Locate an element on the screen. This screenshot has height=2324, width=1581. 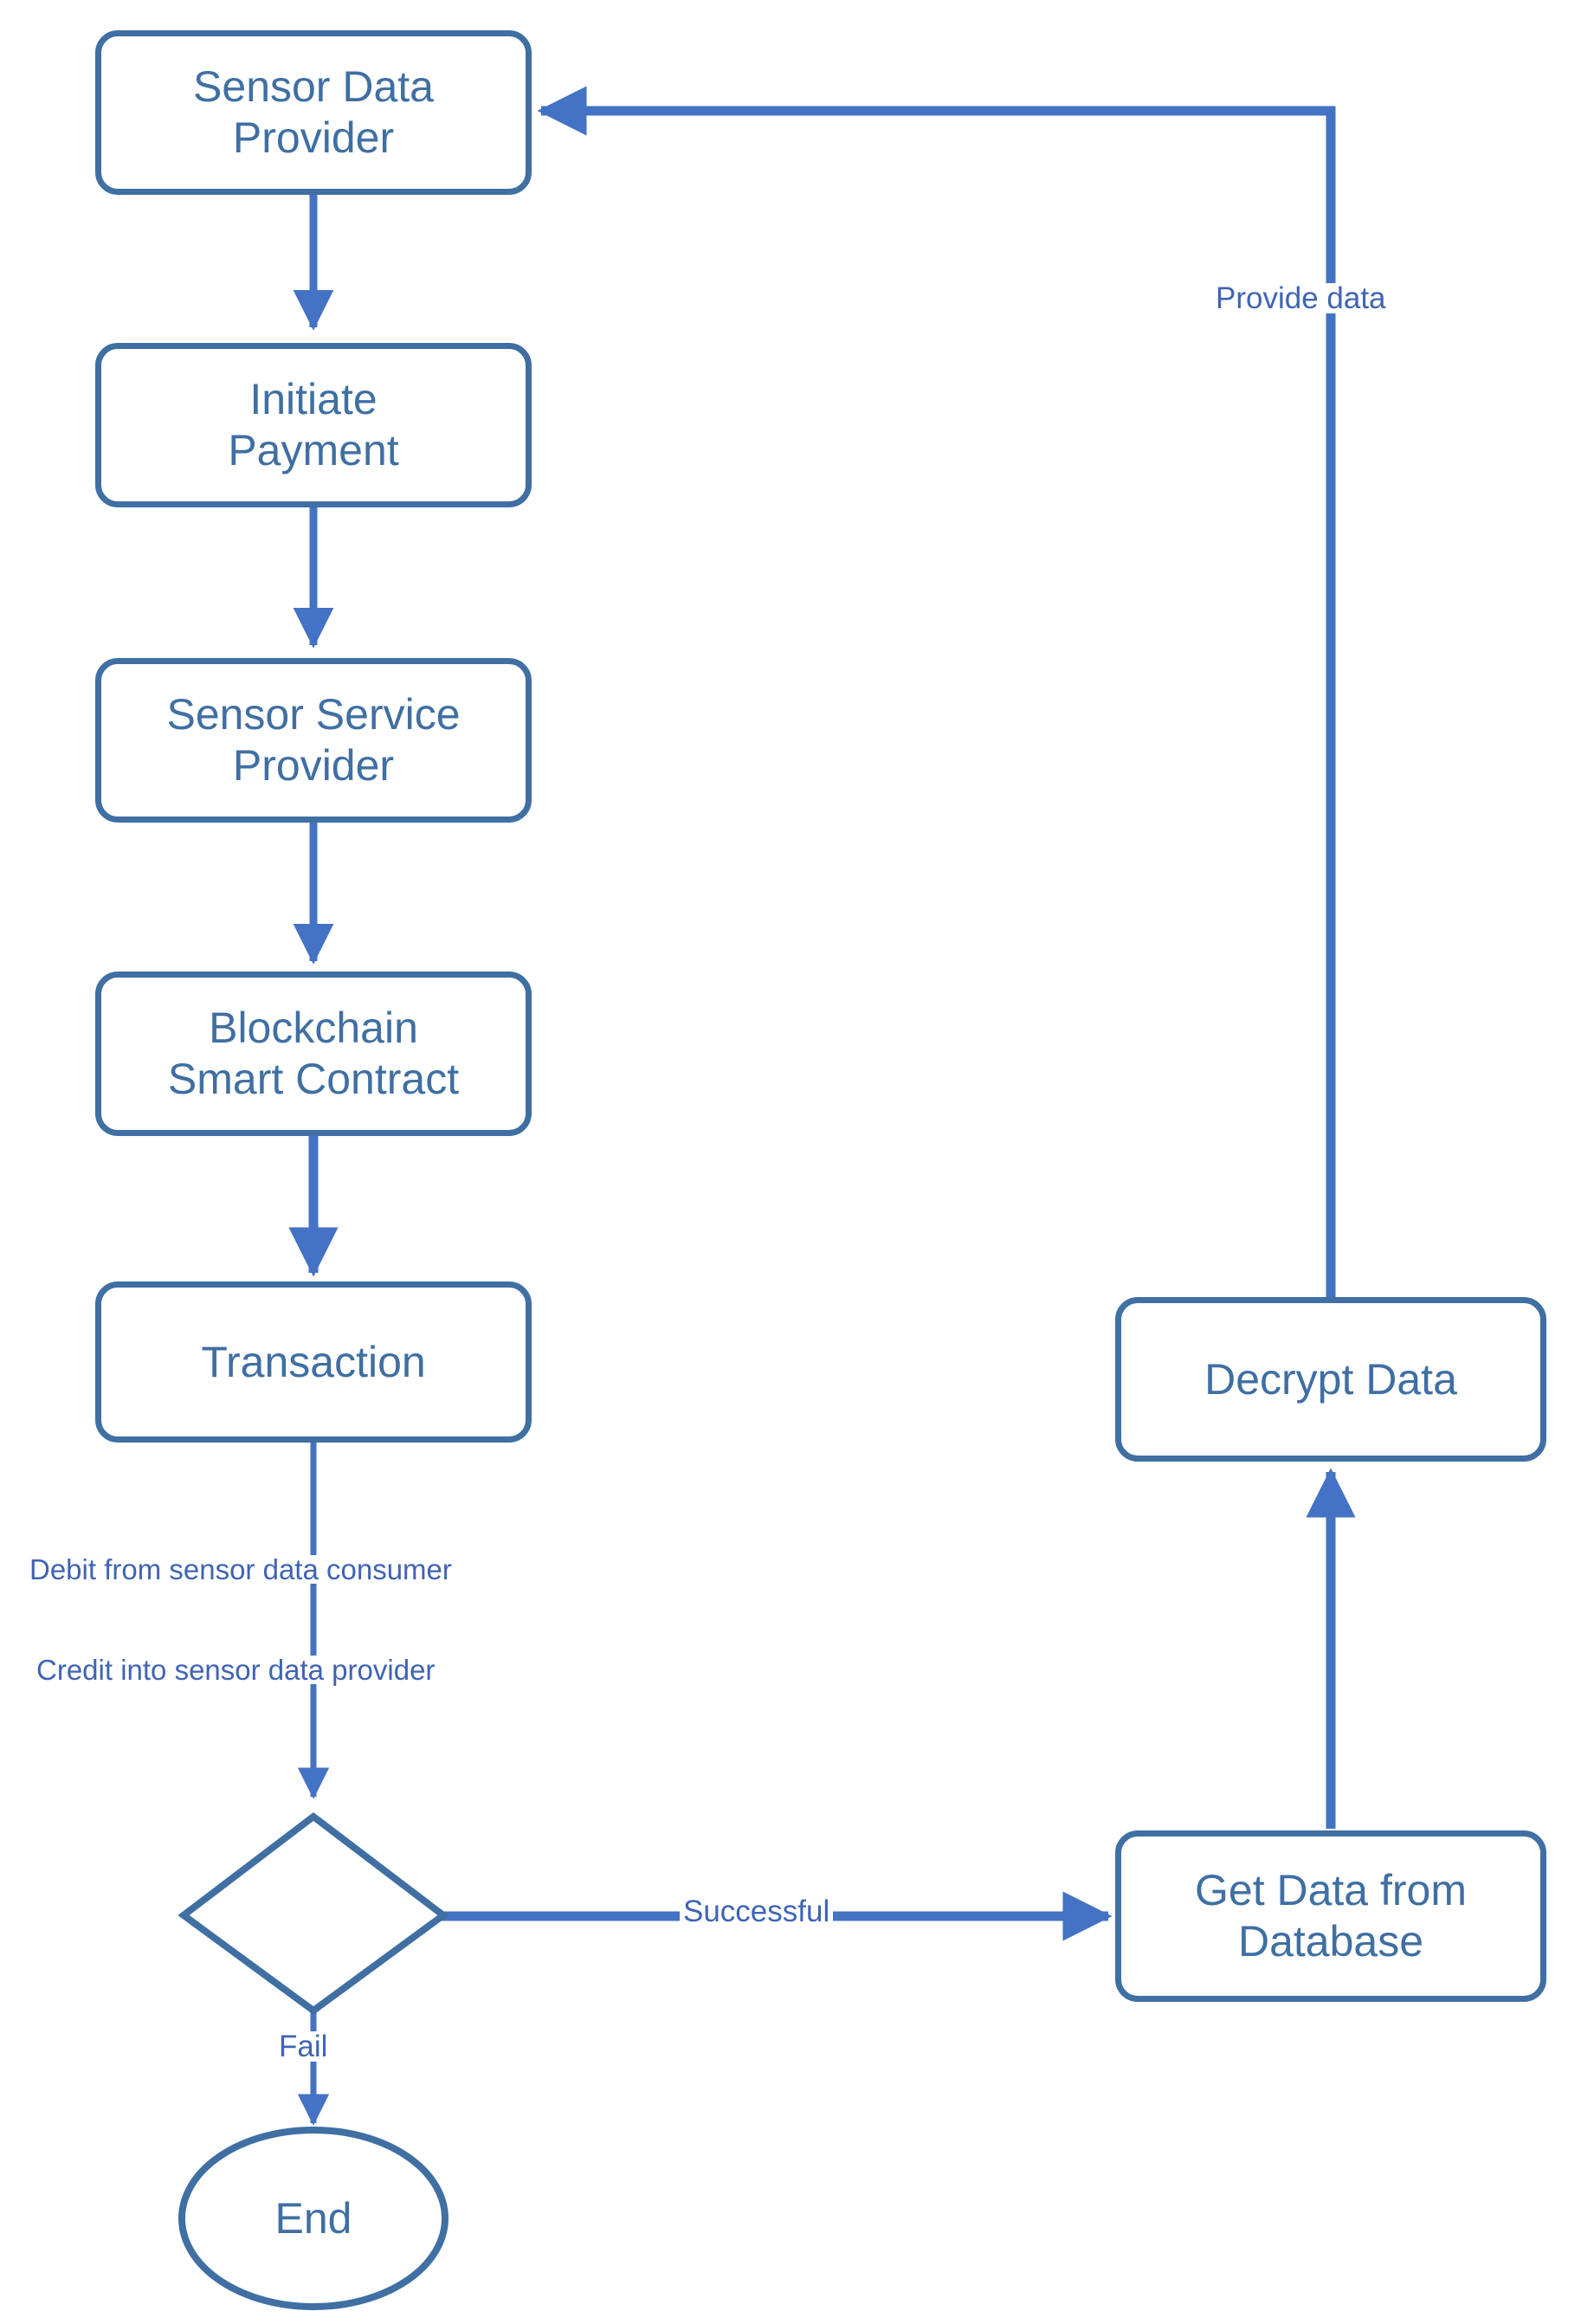
node-label: Sensor Service Provider is located at coordinates (313, 740).